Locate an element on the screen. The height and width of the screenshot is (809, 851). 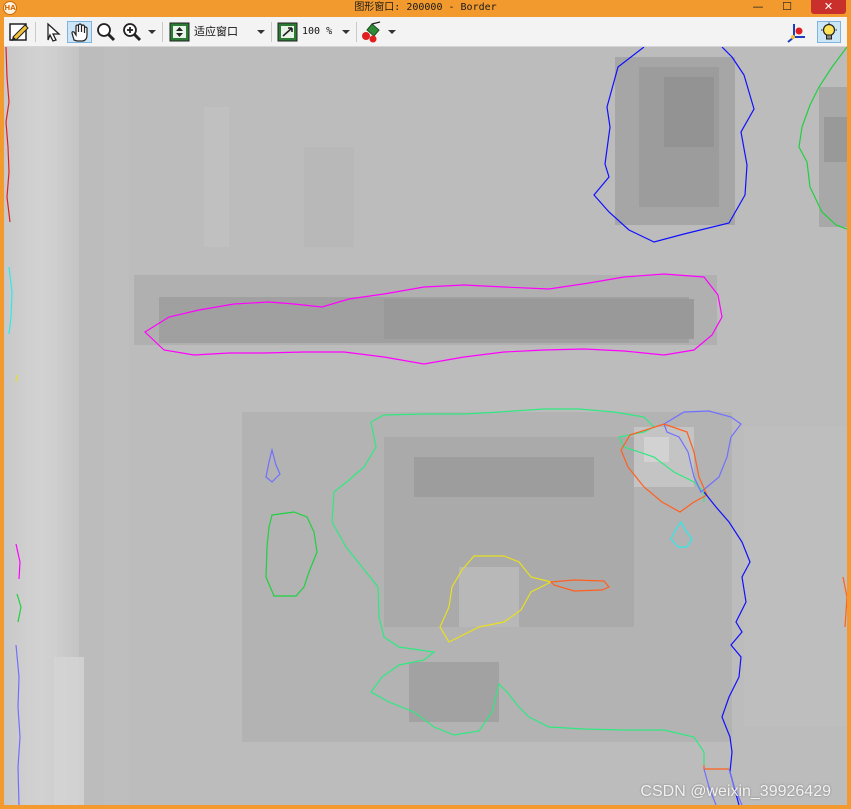
pan-hand-button is located at coordinates (79, 32).